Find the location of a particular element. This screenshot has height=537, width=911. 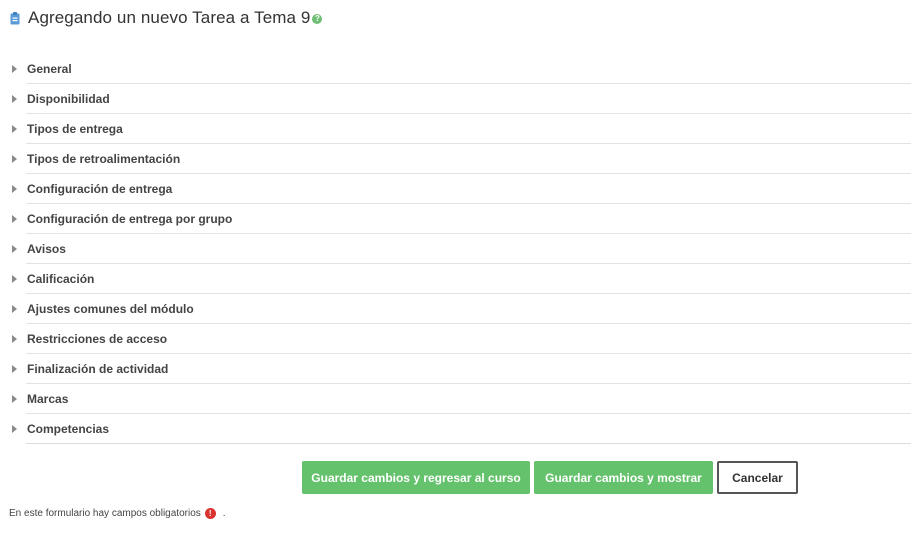

section-label: General is located at coordinates (49, 69).